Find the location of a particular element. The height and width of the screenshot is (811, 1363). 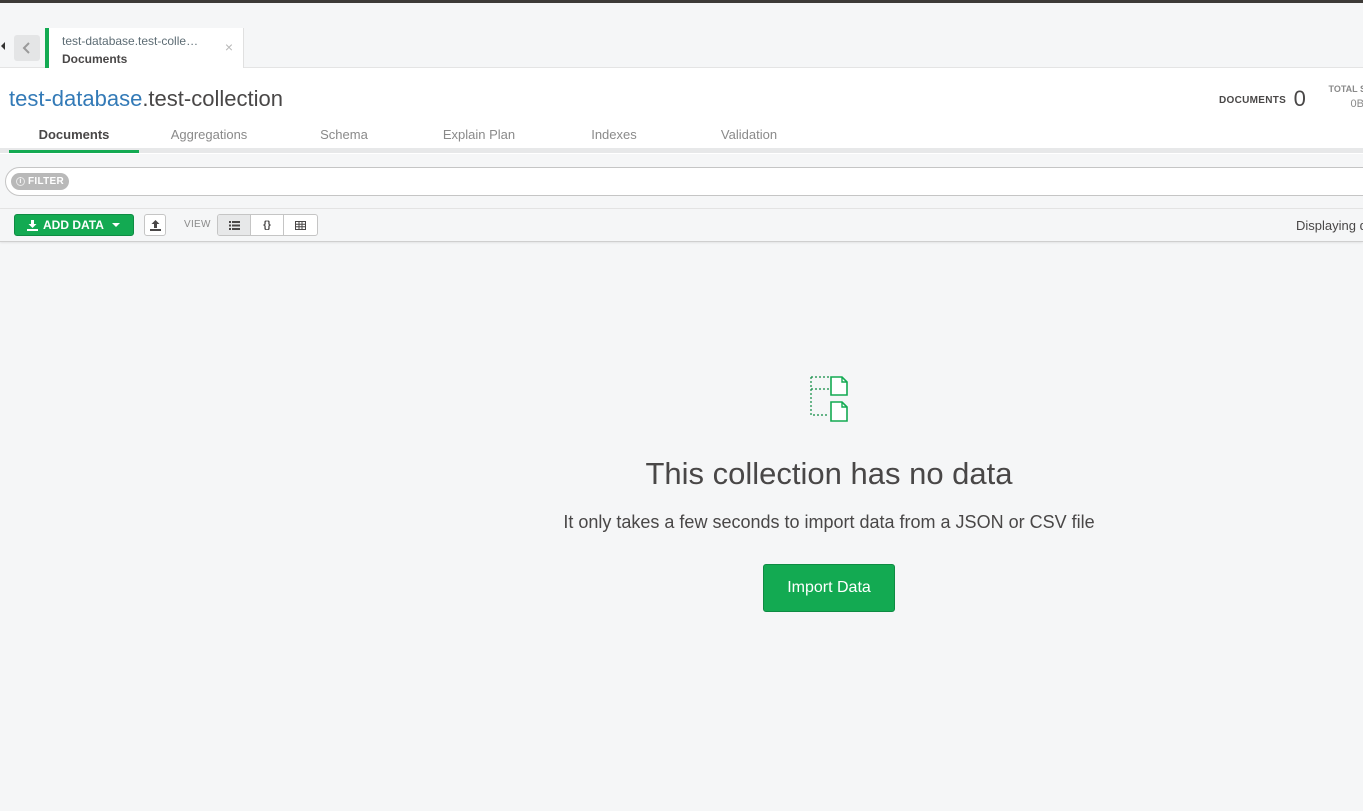

total-size-label: TOTAL SIZ is located at coordinates (1345, 89).